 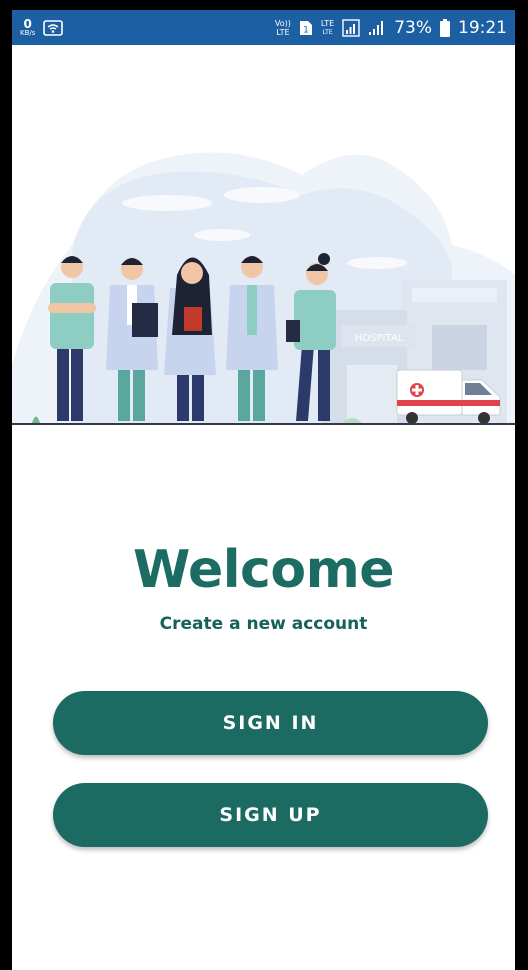 What do you see at coordinates (445, 27) in the screenshot?
I see `battery-icon` at bounding box center [445, 27].